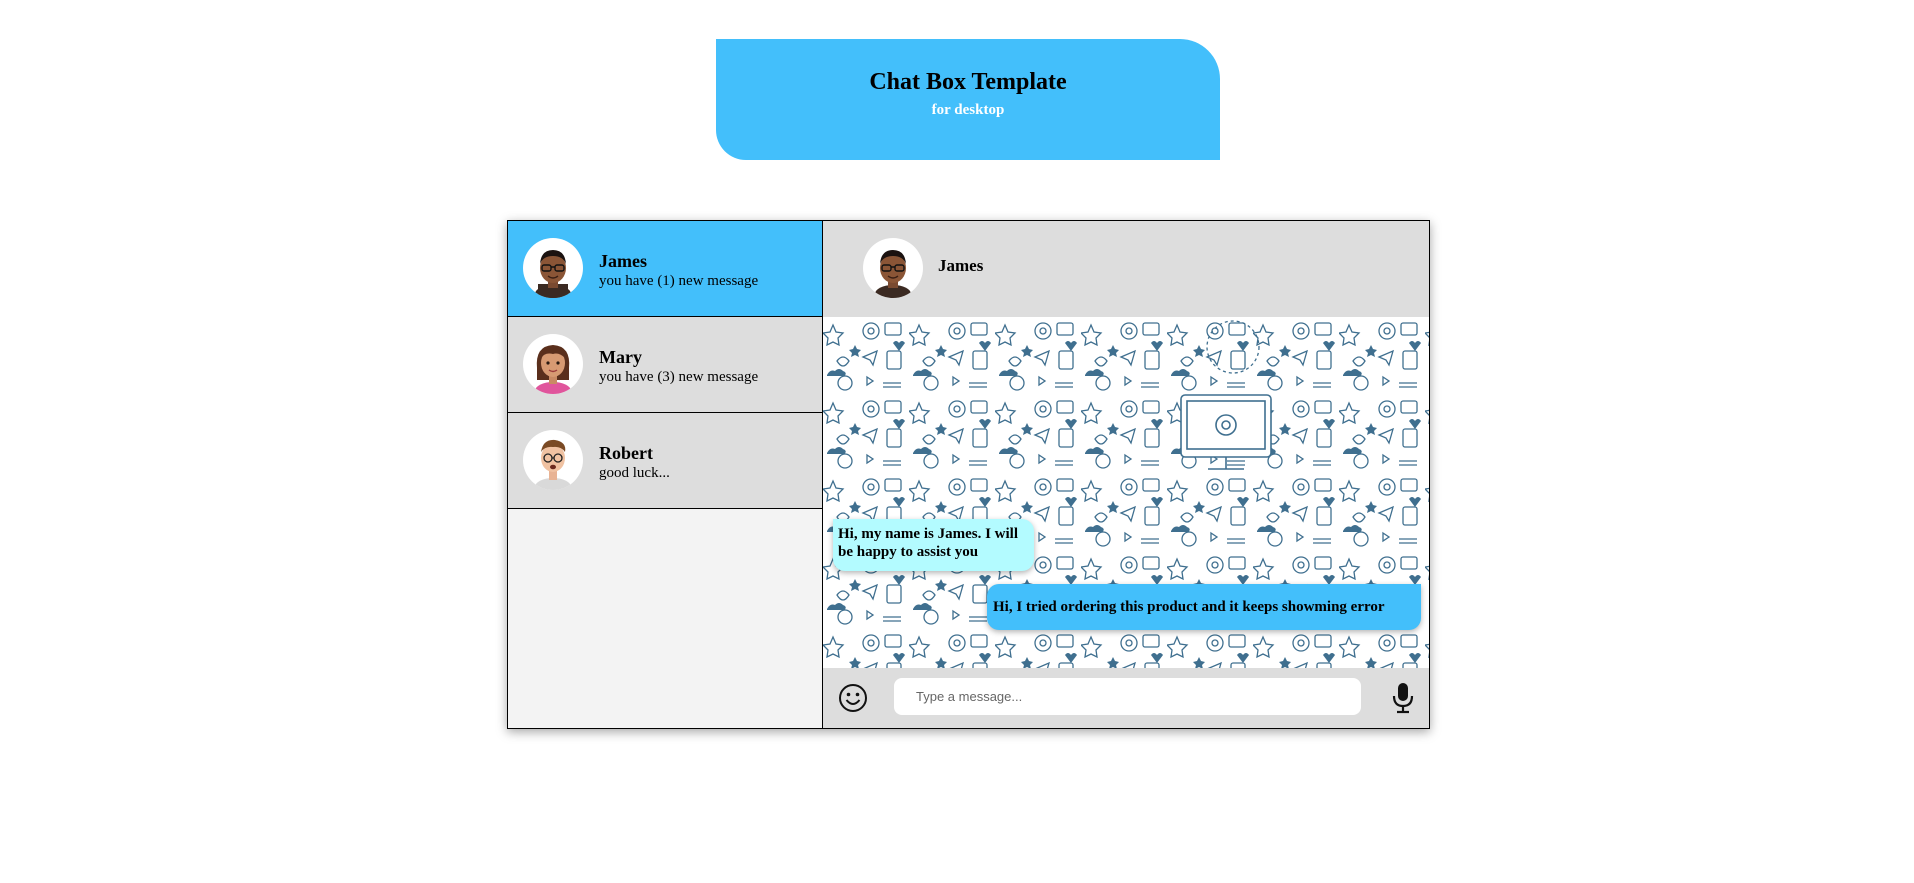  What do you see at coordinates (679, 281) in the screenshot?
I see `contact-preview: you have (1) new message` at bounding box center [679, 281].